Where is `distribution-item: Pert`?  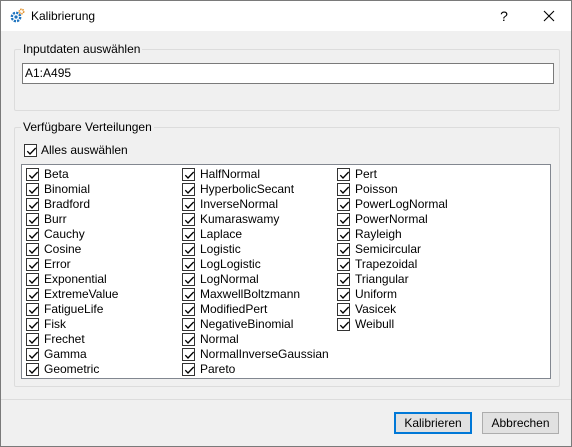
distribution-item: Pert is located at coordinates (410, 174).